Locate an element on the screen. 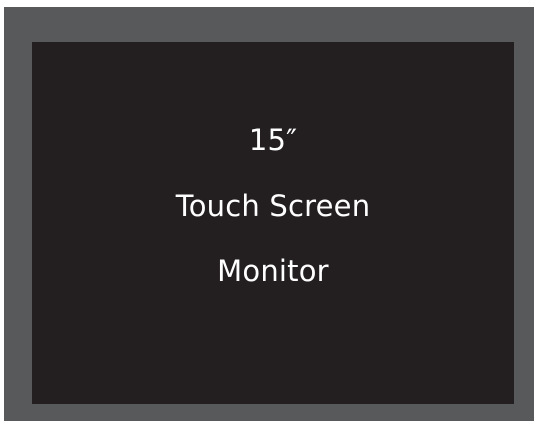 This screenshot has width=537, height=425. screen-size-label: 15″ is located at coordinates (273, 140).